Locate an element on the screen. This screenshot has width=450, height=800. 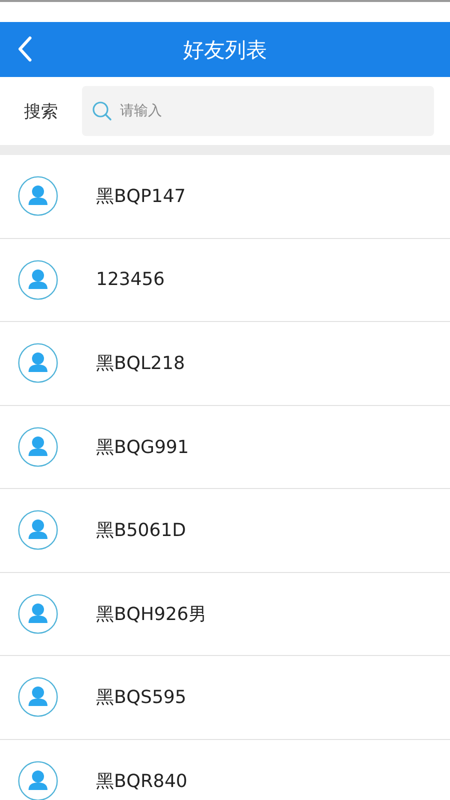
friend-name: 黑BQG991 is located at coordinates (142, 447).